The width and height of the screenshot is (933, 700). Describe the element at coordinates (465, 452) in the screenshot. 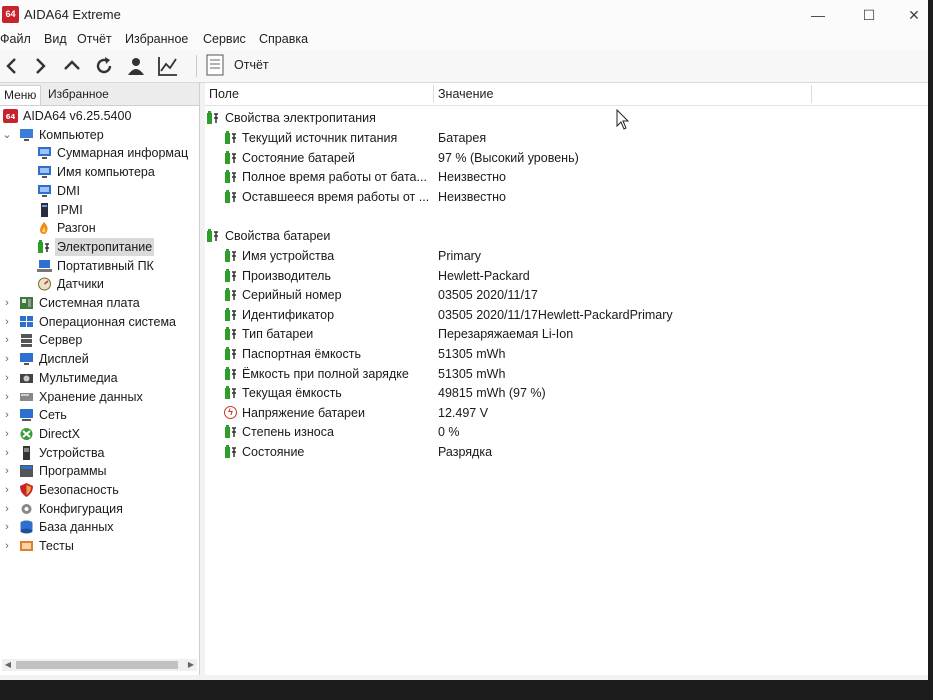

I see `property-value: Разрядка` at that location.